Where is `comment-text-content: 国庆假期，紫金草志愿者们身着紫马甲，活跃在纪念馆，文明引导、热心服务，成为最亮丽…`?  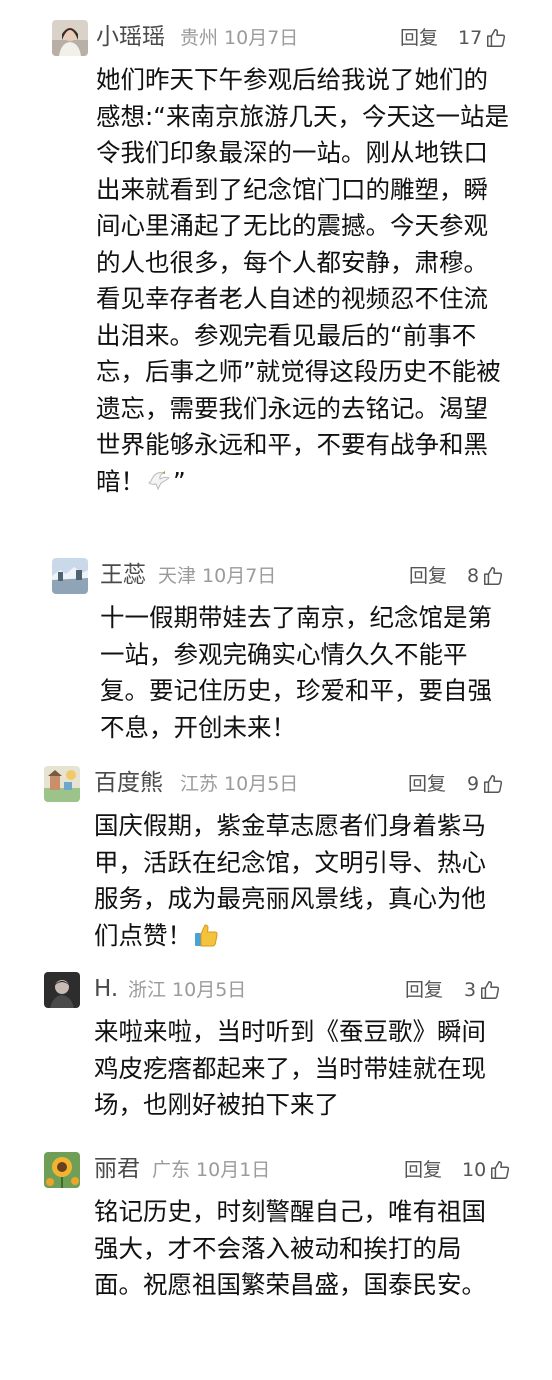
comment-text-content: 国庆假期，紫金草志愿者们身着紫马甲，活跃在纪念馆，文明引导、热心服务，成为最亮丽… is located at coordinates (290, 880).